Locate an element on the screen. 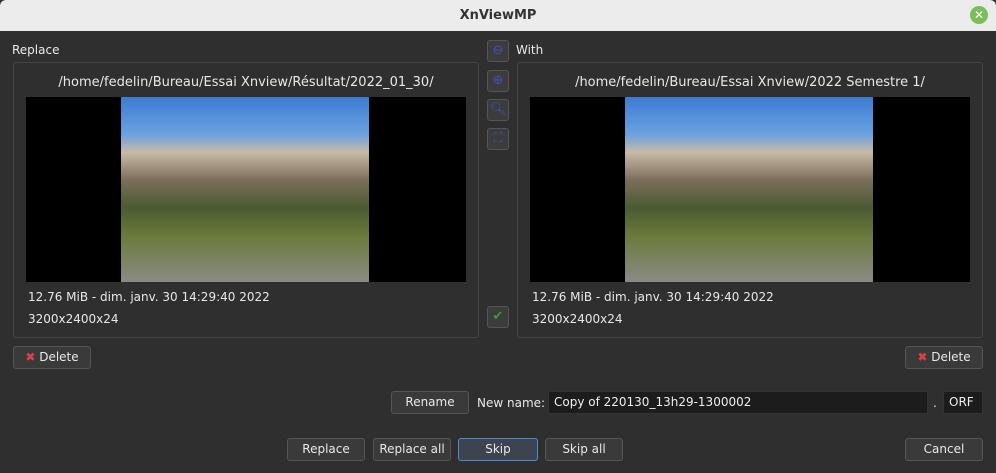  zoom-out-button: ⊖ is located at coordinates (498, 51).